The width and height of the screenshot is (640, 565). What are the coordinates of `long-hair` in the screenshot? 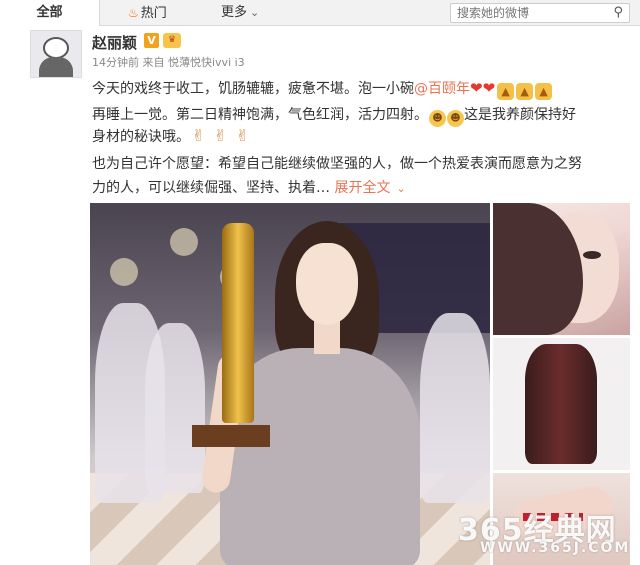 It's located at (561, 404).